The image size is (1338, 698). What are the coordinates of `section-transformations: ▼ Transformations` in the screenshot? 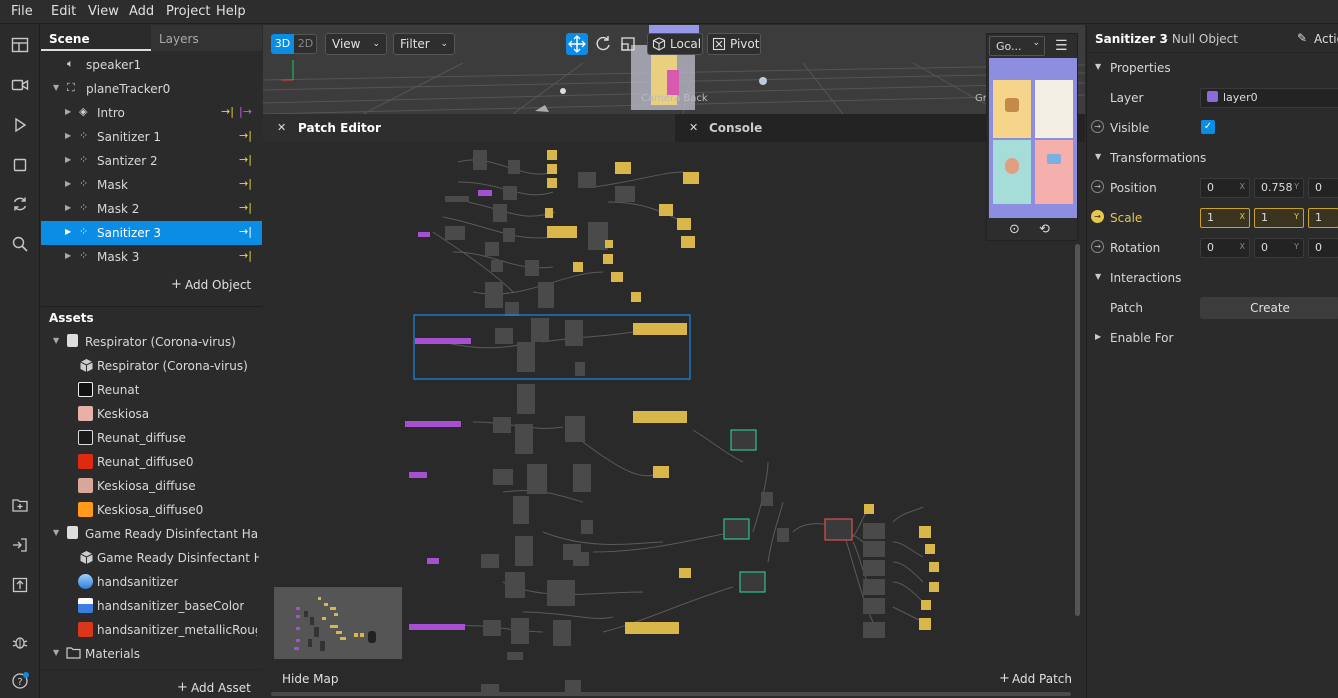 It's located at (1212, 158).